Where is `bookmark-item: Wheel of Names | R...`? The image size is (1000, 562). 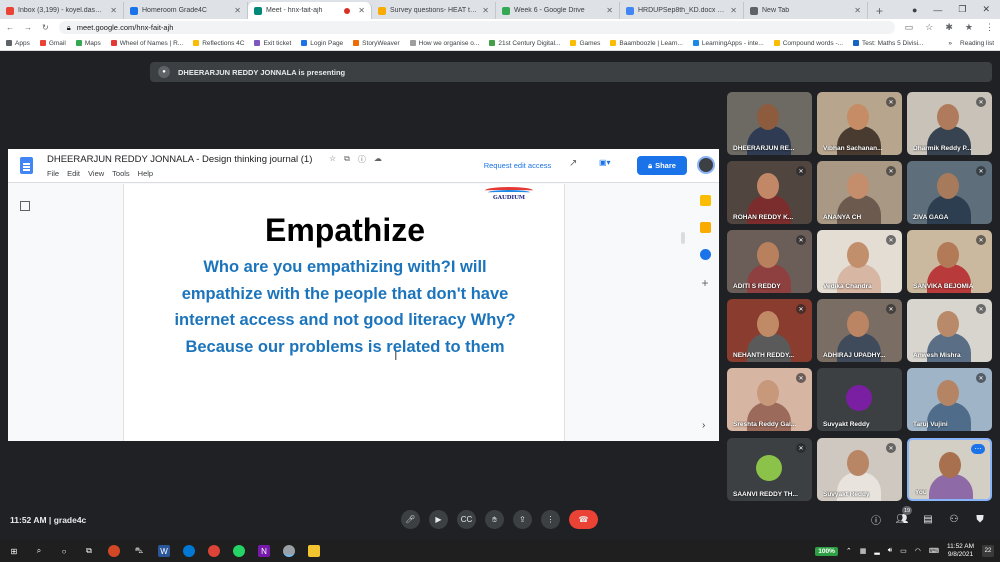
bookmark-item: Wheel of Names | R... is located at coordinates (146, 43).